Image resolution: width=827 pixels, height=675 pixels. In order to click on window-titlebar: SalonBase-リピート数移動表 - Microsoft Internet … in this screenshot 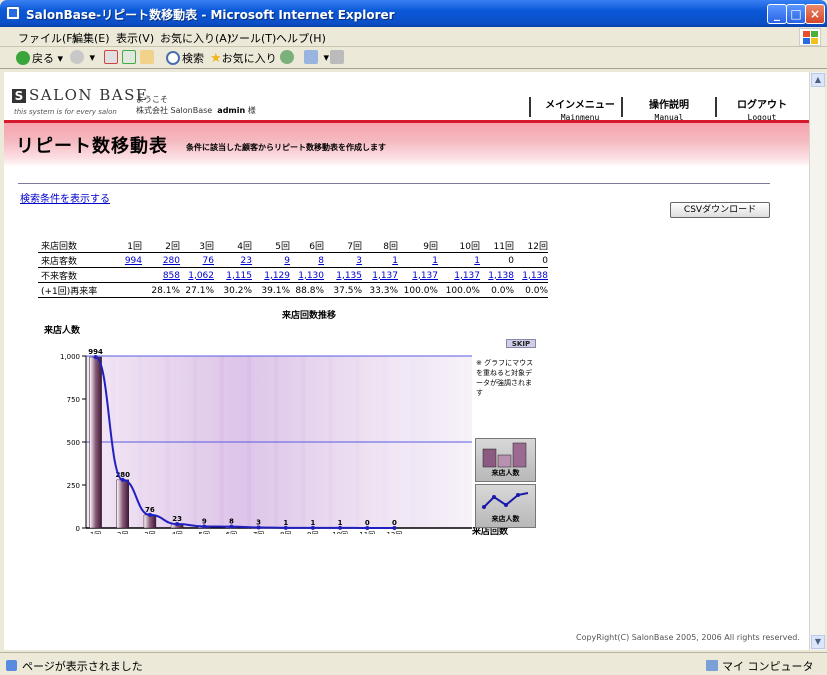, I will do `click(413, 13)`.